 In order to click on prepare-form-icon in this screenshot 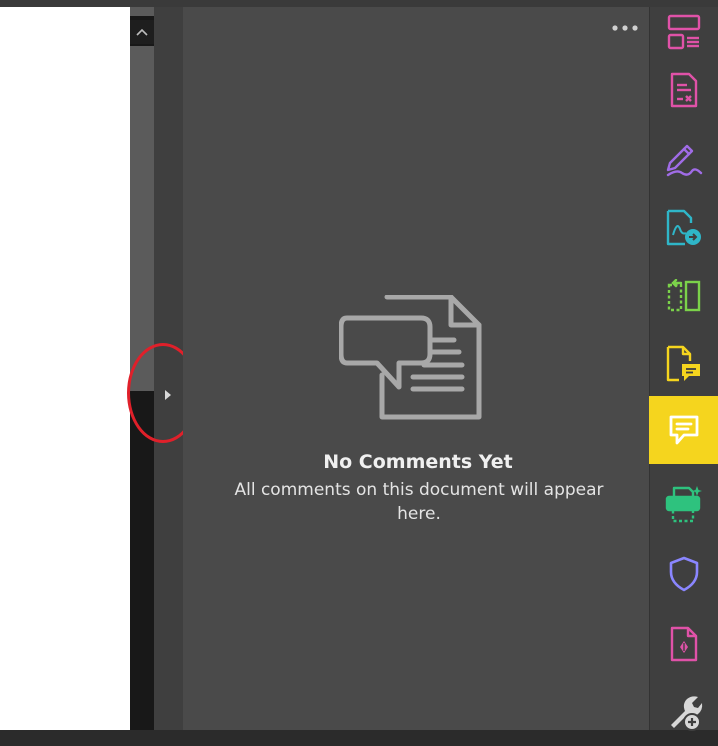, I will do `click(683, 644)`.